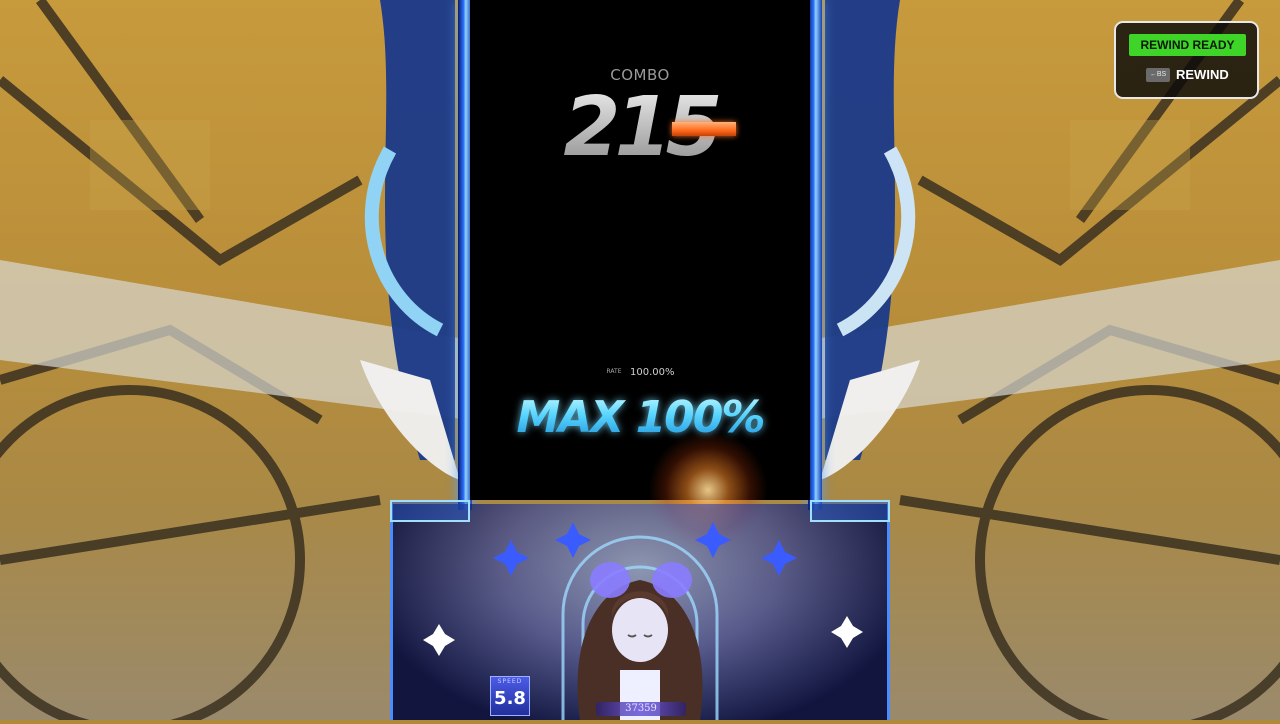  Describe the element at coordinates (652, 372) in the screenshot. I see `rate-value: 100.00%` at that location.